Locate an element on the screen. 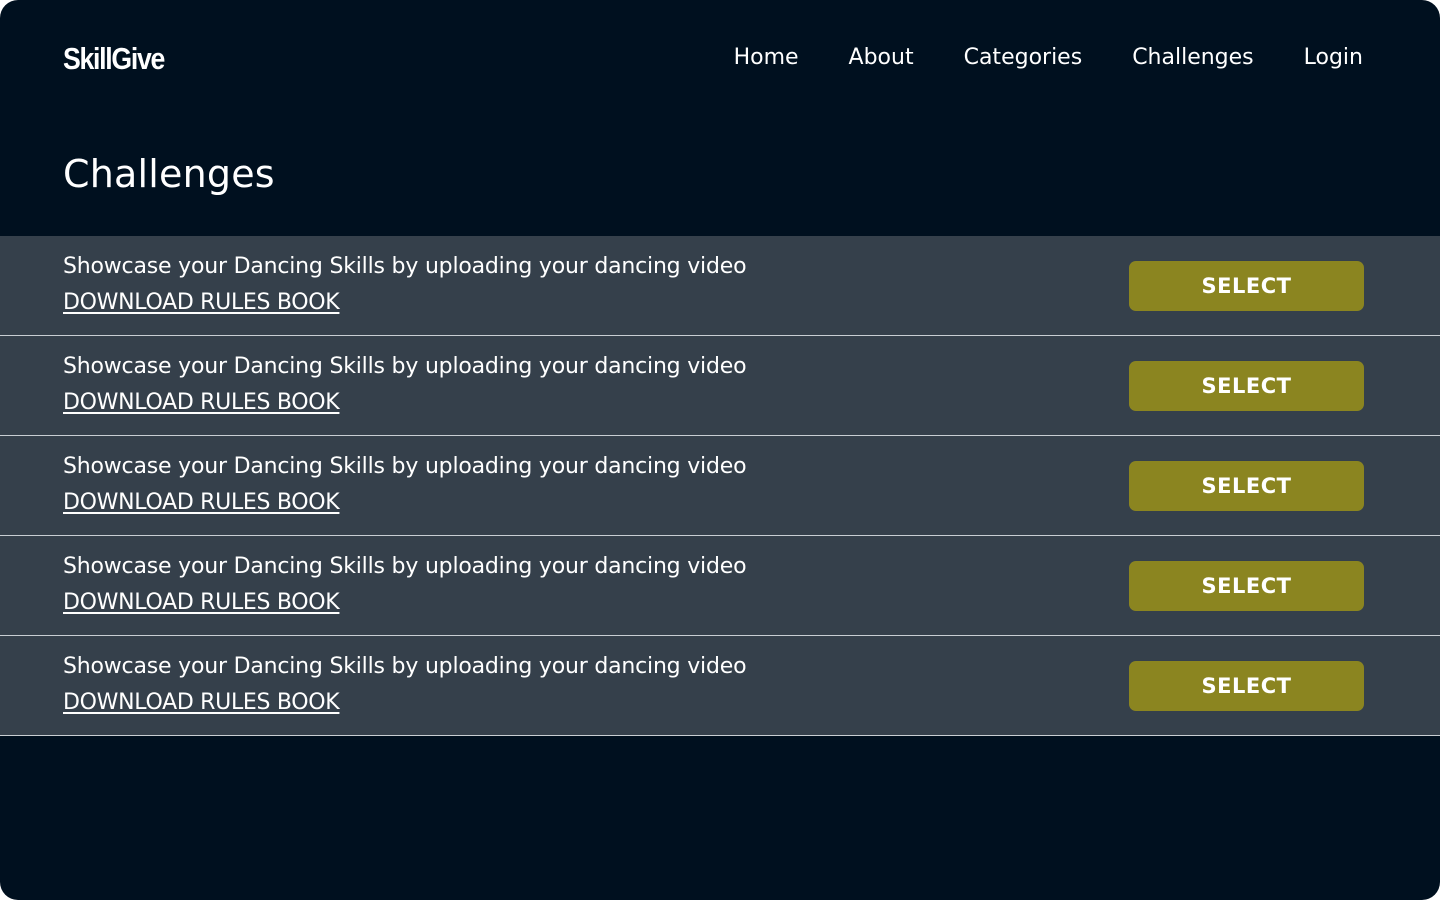 The width and height of the screenshot is (1440, 900). top-nav: Home About Categories Challenges Login is located at coordinates (1048, 58).